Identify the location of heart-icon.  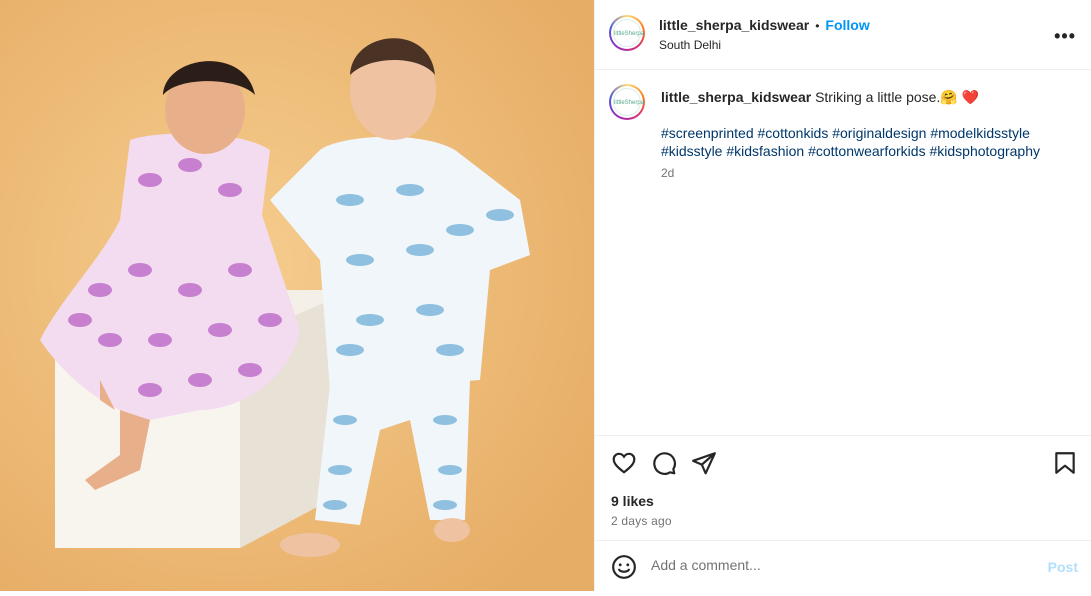
(624, 463).